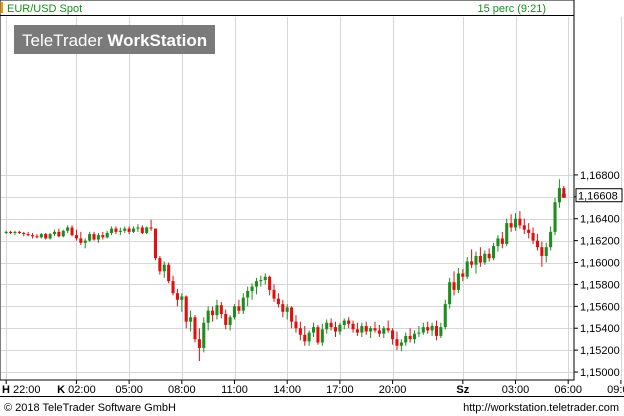 This screenshot has width=624, height=416. I want to click on y-tick-label: 1,15600, so click(600, 307).